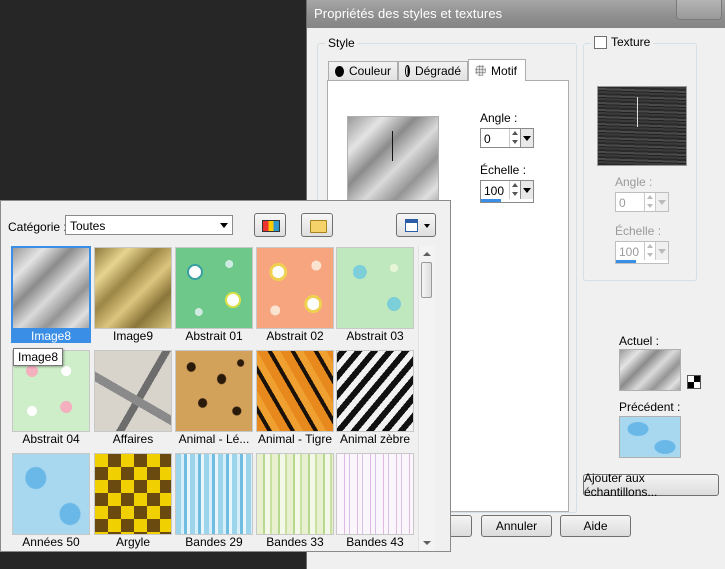 Image resolution: width=725 pixels, height=569 pixels. Describe the element at coordinates (491, 200) in the screenshot. I see `scale-level-bar` at that location.